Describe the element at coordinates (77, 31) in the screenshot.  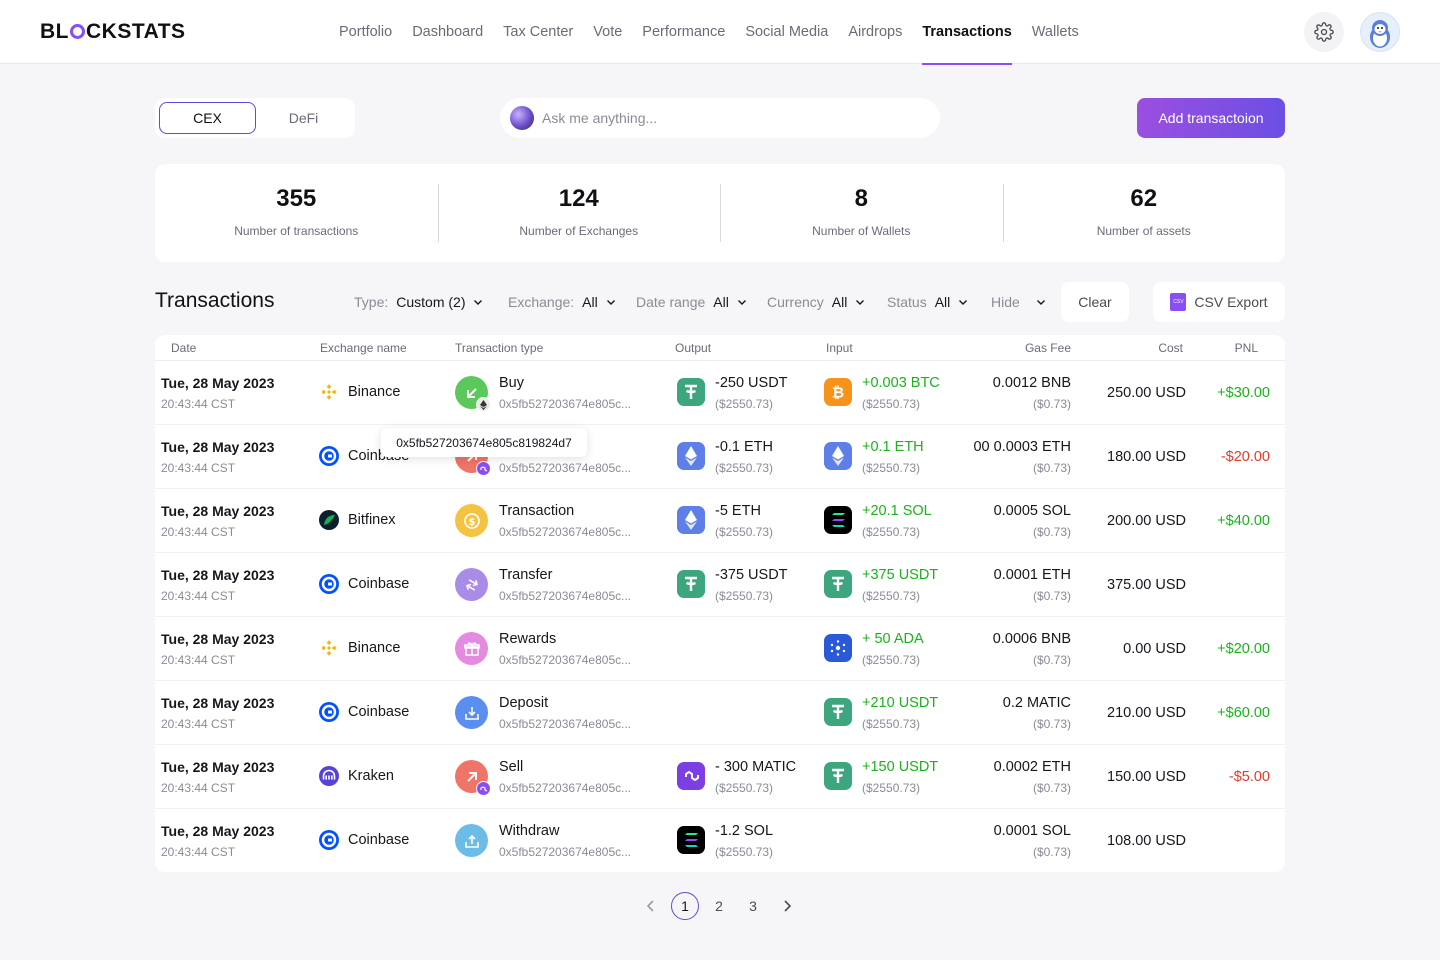
I see `logo-ring-icon` at that location.